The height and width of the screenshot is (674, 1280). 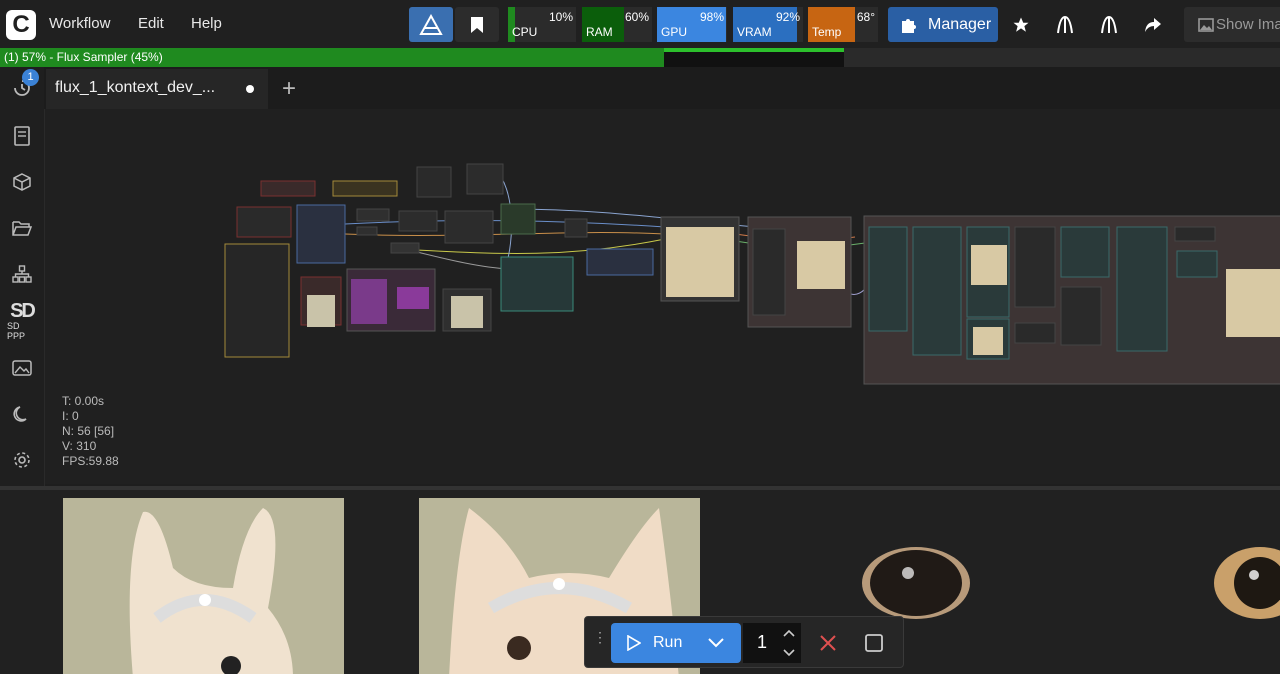 I want to click on triangle-icon, so click(x=431, y=24).